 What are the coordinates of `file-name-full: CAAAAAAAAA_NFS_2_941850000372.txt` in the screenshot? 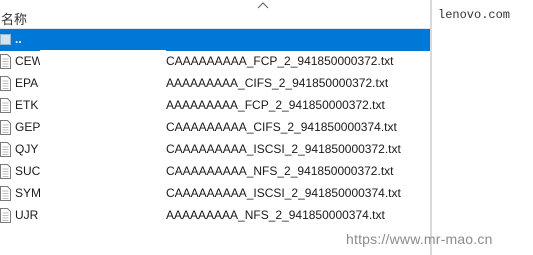 It's located at (280, 171).